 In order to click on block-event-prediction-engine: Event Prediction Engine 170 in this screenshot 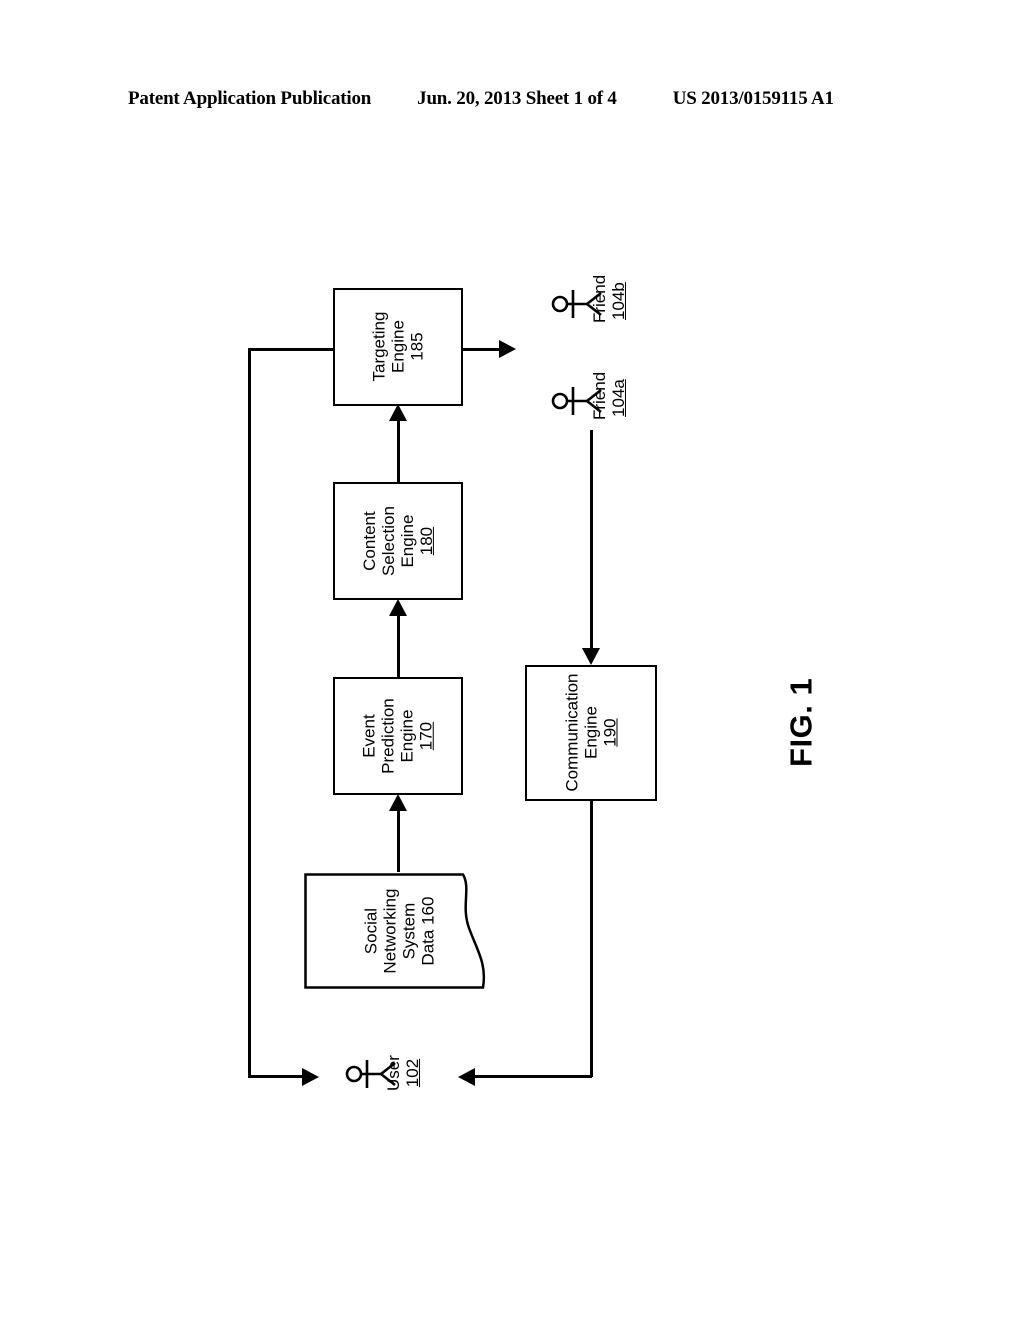, I will do `click(398, 736)`.